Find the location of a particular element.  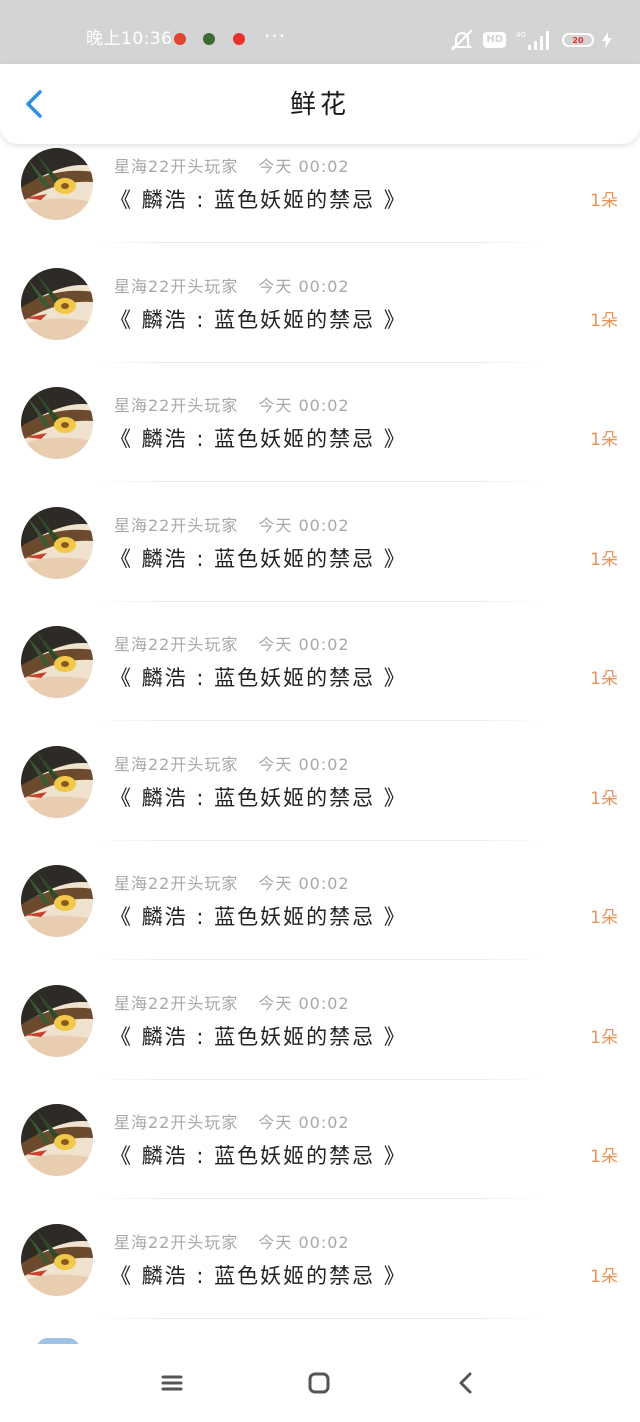

header: 鲜花 is located at coordinates (320, 104).